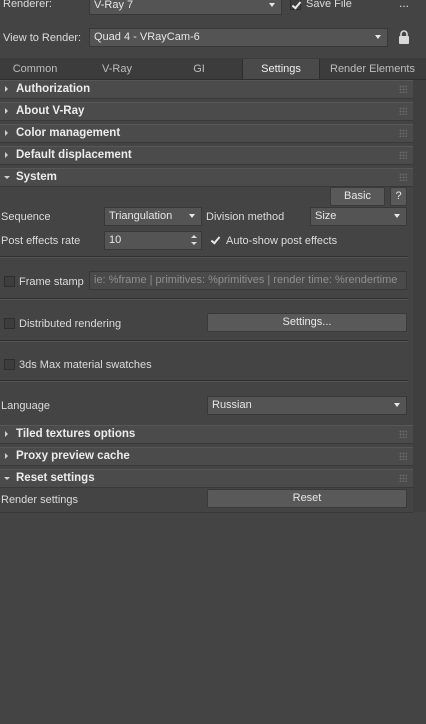  I want to click on auto-show-post-effects-label: Auto-show post effects, so click(282, 241).